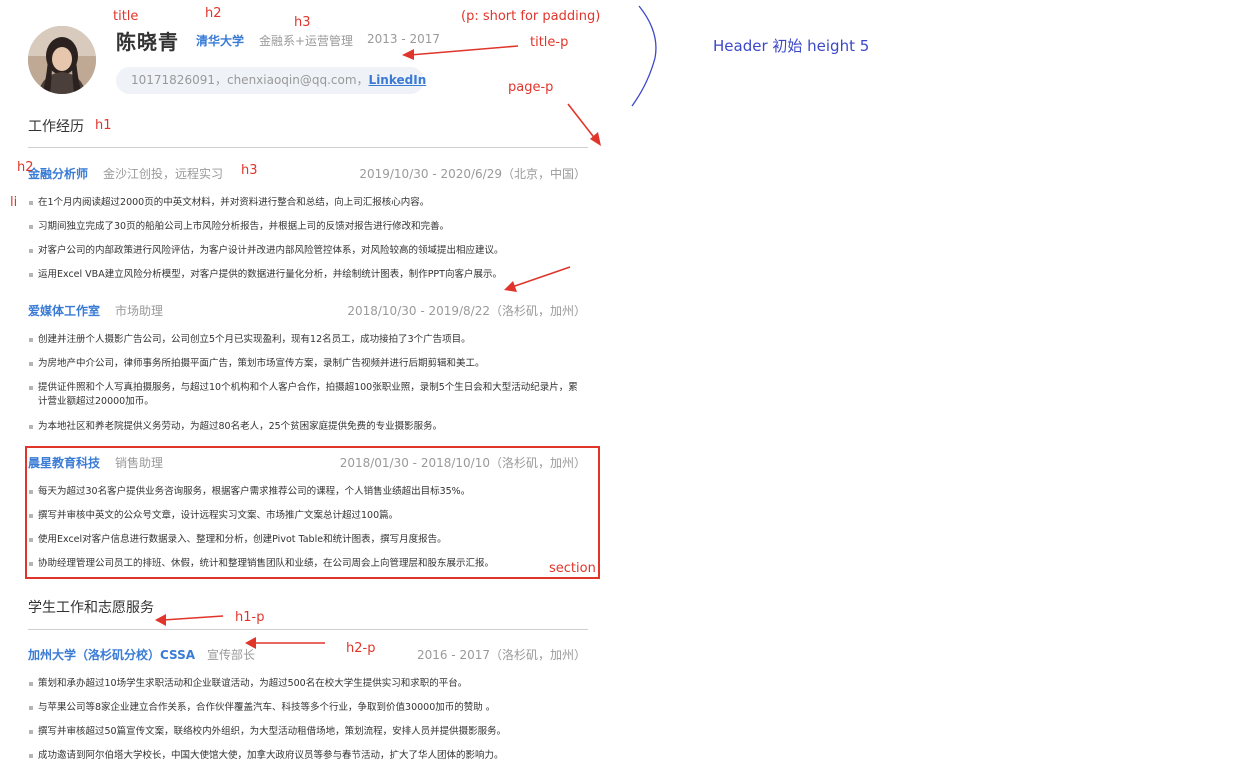  What do you see at coordinates (14, 202) in the screenshot?
I see `annotation-li: li` at bounding box center [14, 202].